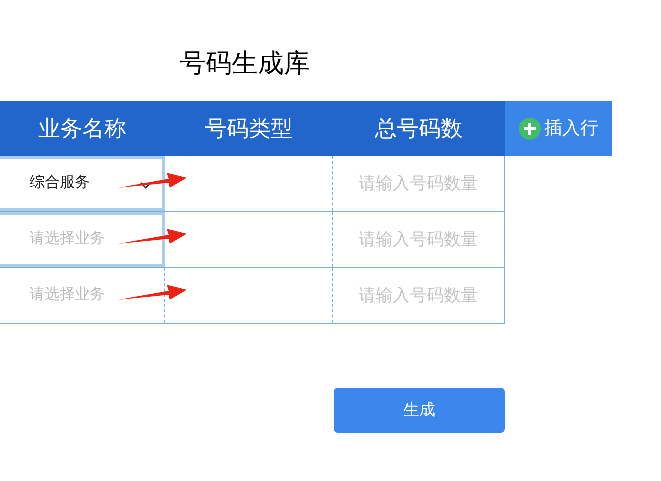 This screenshot has width=661, height=481. What do you see at coordinates (558, 128) in the screenshot?
I see `insert-row-button: 插入行` at bounding box center [558, 128].